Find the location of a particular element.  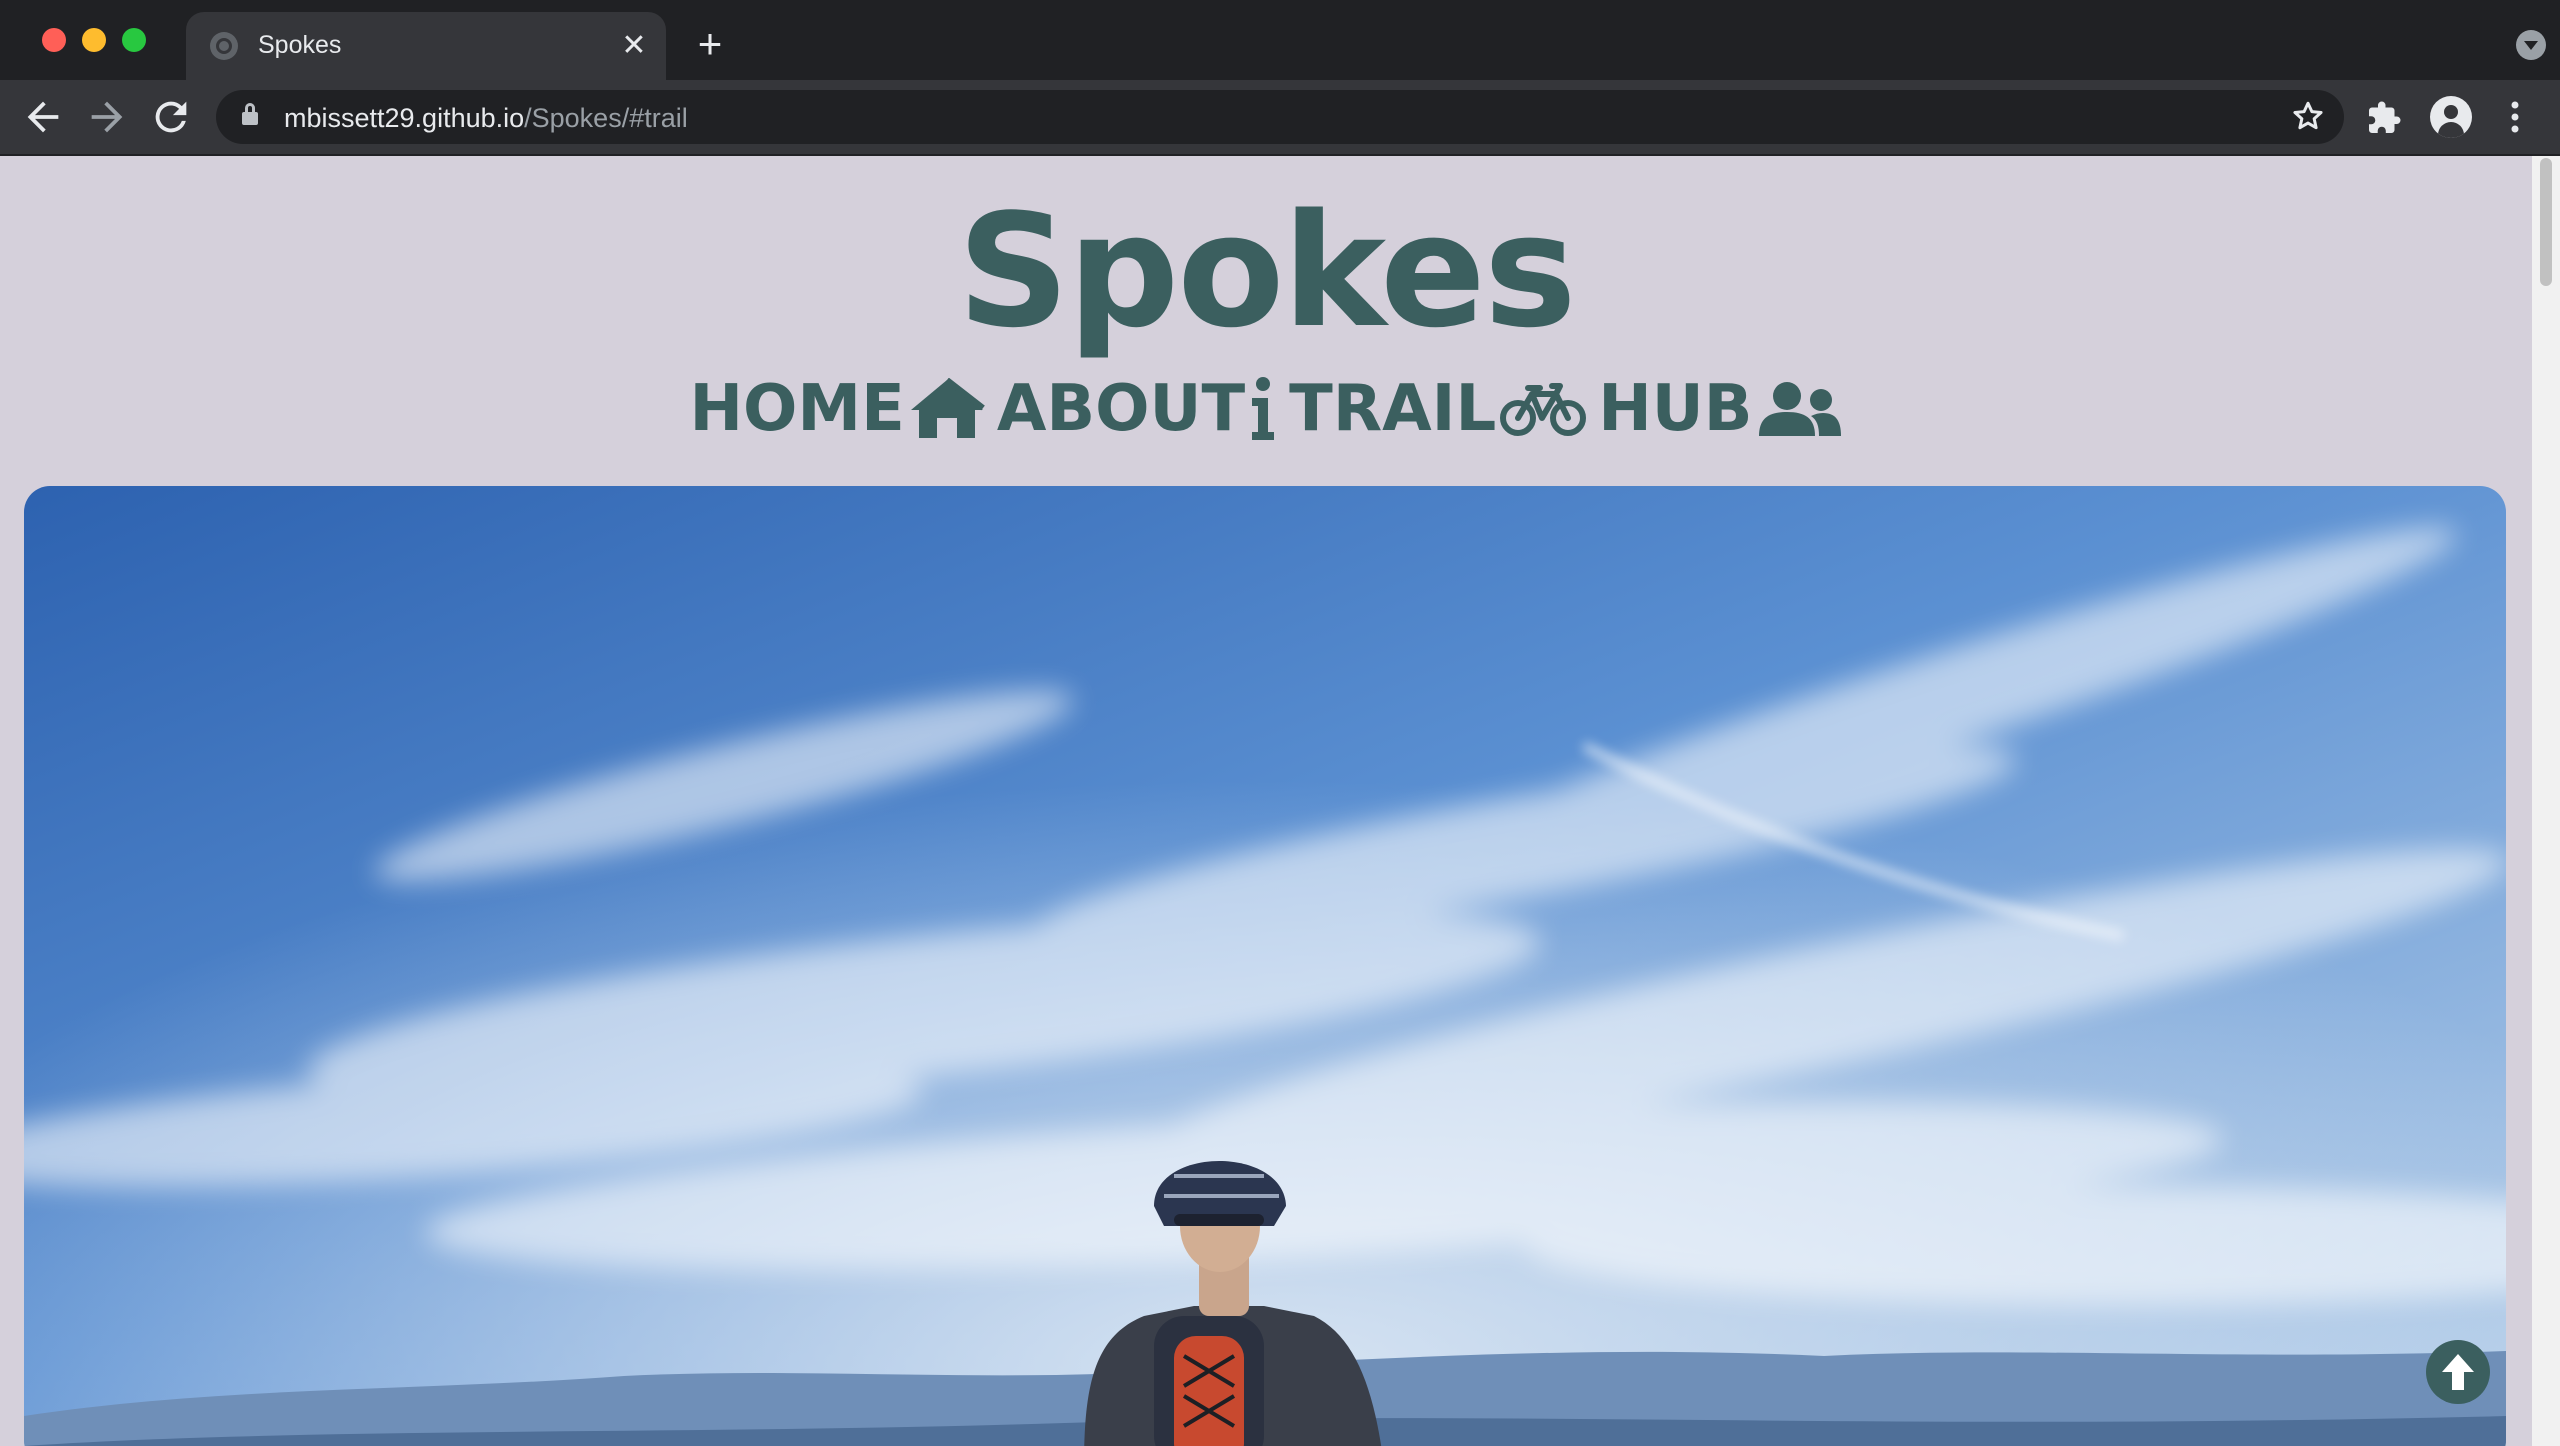

back-arrow-icon is located at coordinates (43, 117).